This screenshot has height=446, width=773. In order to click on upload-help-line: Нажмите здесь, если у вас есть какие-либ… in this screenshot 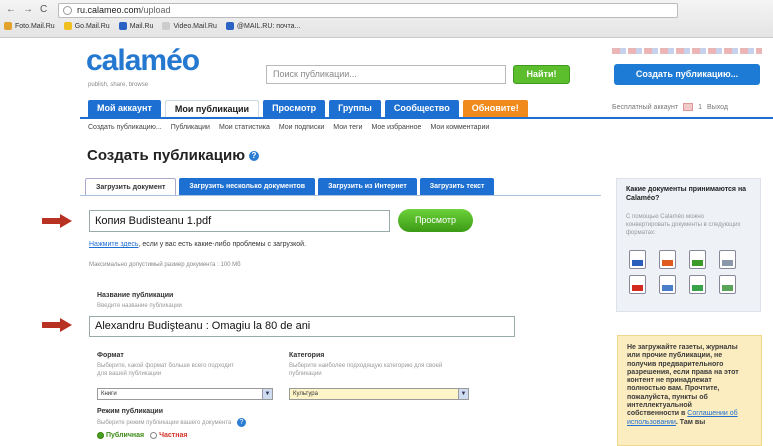, I will do `click(197, 244)`.